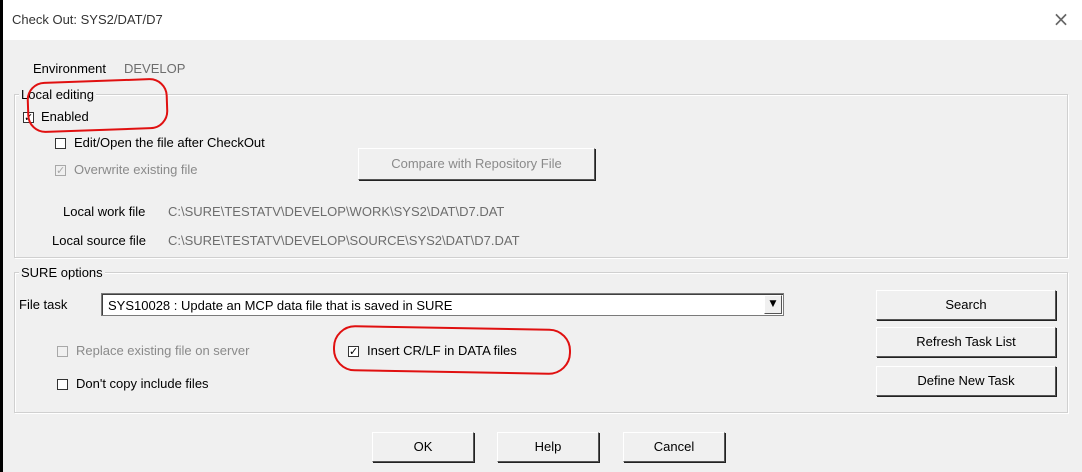 The width and height of the screenshot is (1082, 472). Describe the element at coordinates (43, 304) in the screenshot. I see `file-task-label: File task` at that location.